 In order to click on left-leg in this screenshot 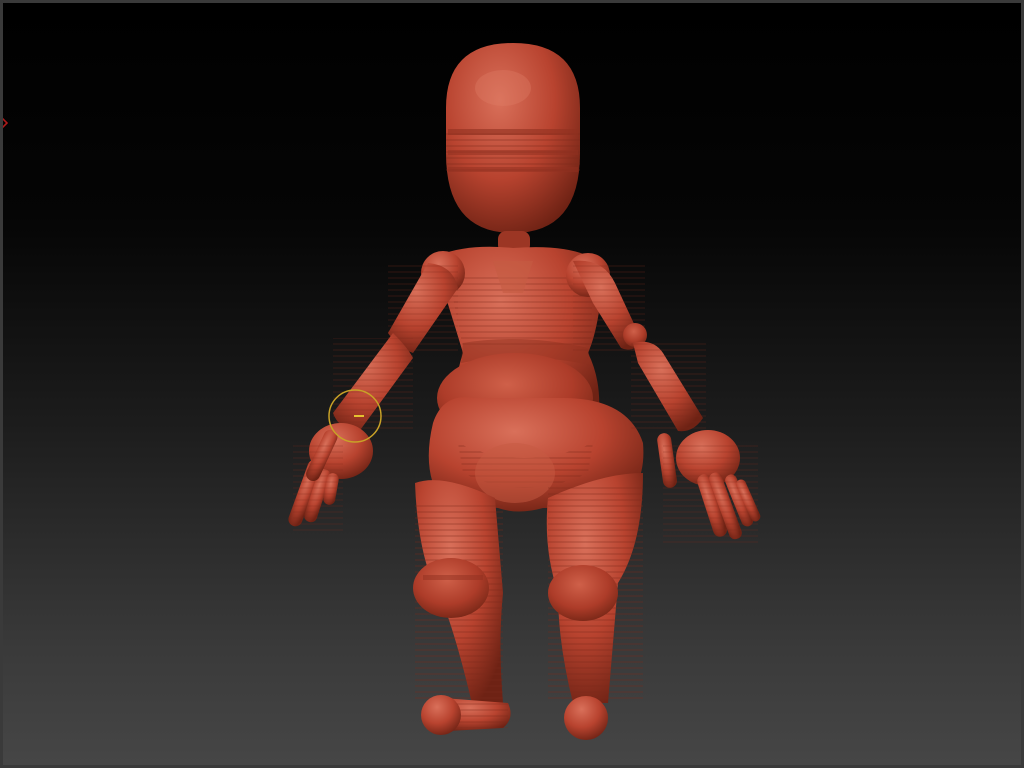, I will do `click(458, 594)`.